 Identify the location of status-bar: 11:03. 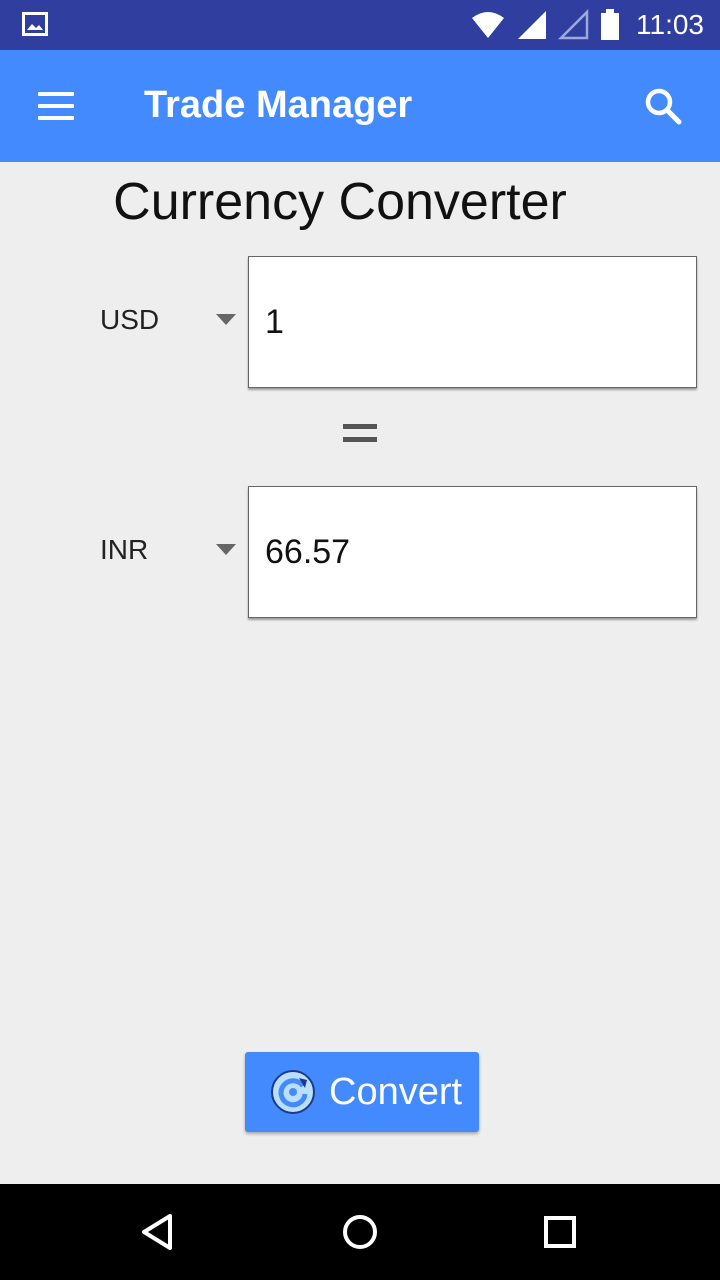
(360, 25).